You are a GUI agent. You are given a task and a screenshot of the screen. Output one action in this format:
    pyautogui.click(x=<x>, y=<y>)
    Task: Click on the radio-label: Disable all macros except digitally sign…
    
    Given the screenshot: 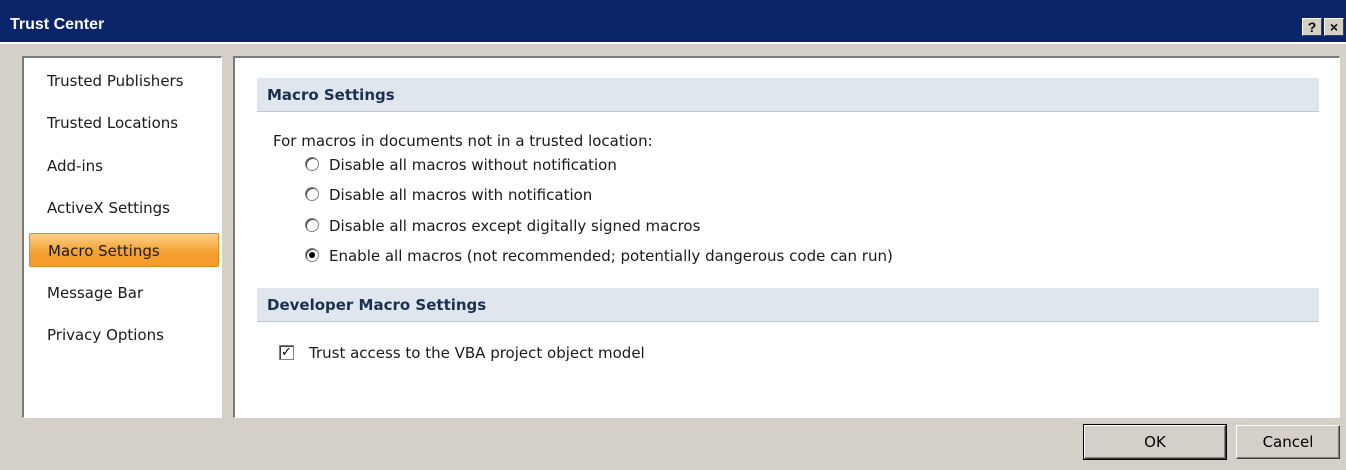 What is the action you would take?
    pyautogui.click(x=515, y=226)
    